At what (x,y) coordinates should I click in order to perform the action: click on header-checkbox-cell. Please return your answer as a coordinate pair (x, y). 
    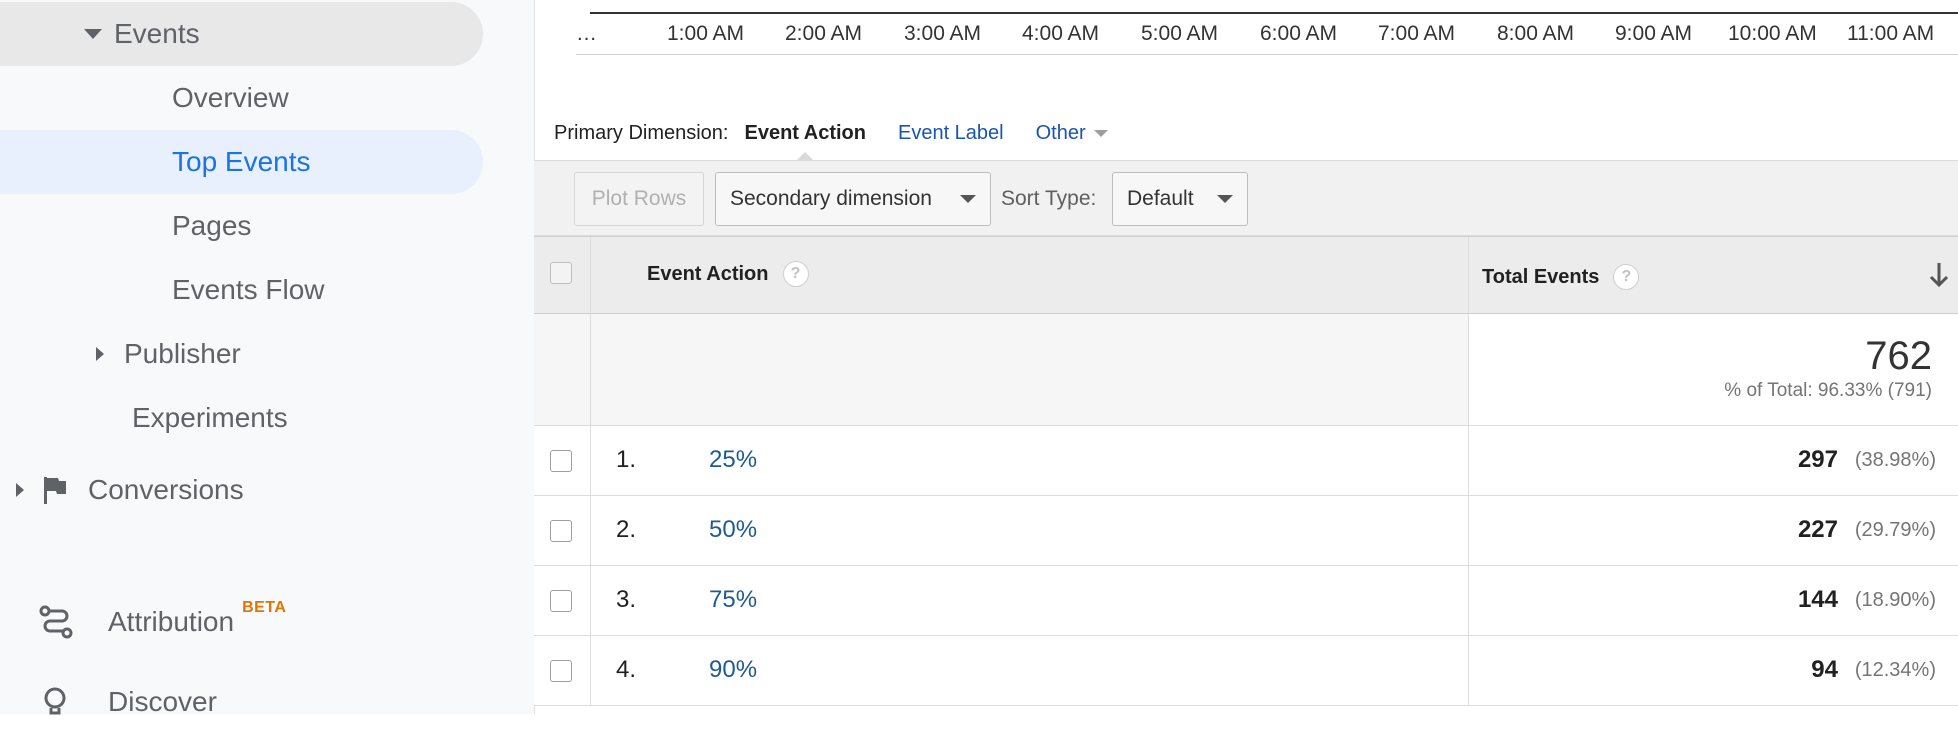
    Looking at the image, I should click on (562, 275).